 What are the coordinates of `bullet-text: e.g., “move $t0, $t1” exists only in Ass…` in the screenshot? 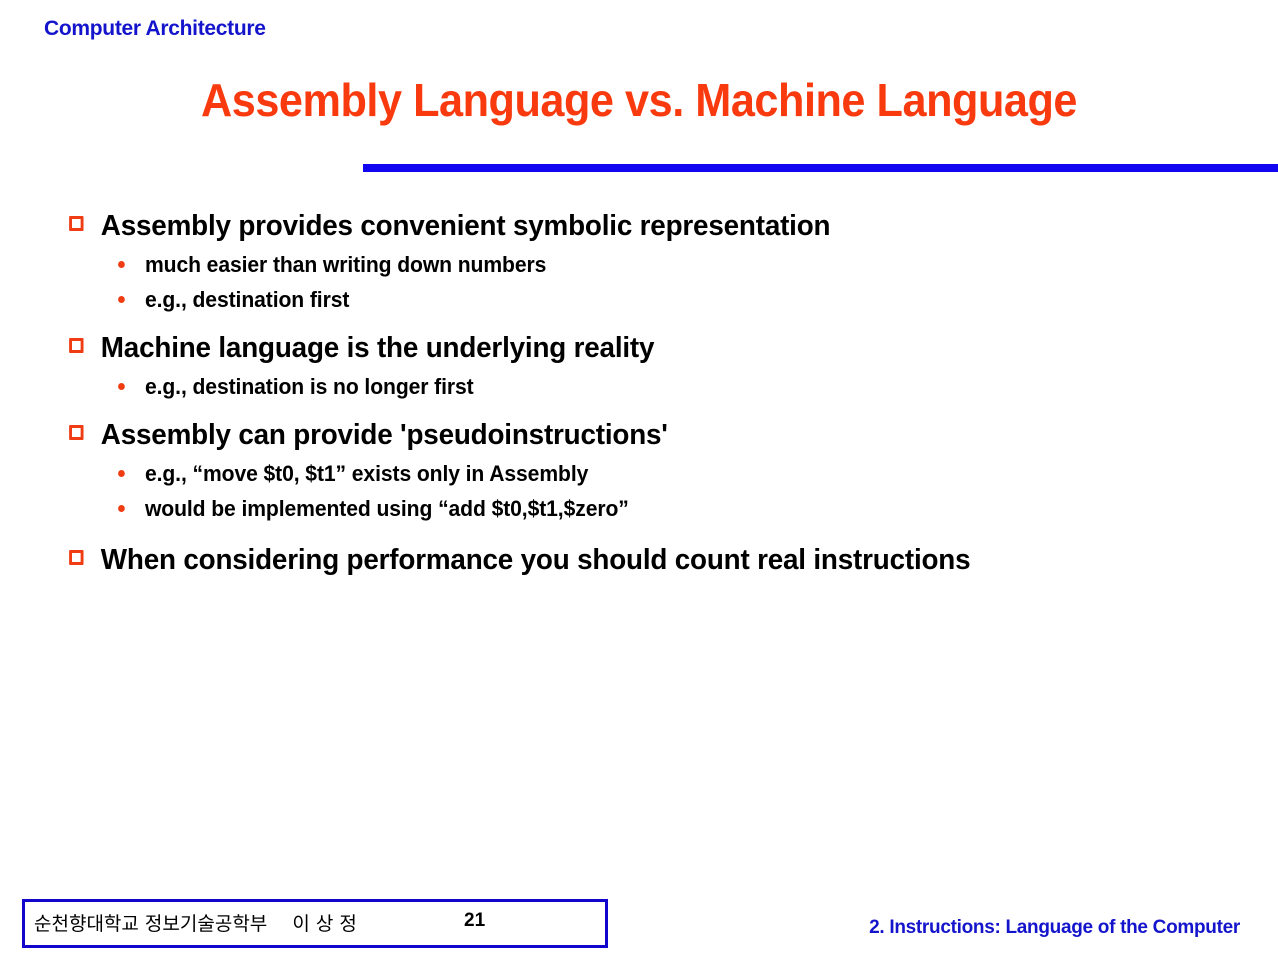 It's located at (366, 473).